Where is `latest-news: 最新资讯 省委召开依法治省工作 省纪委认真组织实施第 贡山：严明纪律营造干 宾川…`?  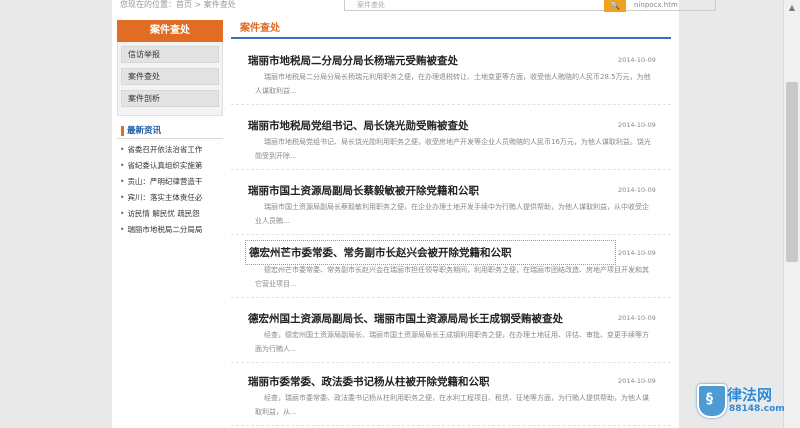 latest-news: 最新资讯 省委召开依法治省工作 省纪委认真组织实施第 贡山：严明纪律营造干 宾川… is located at coordinates (170, 181).